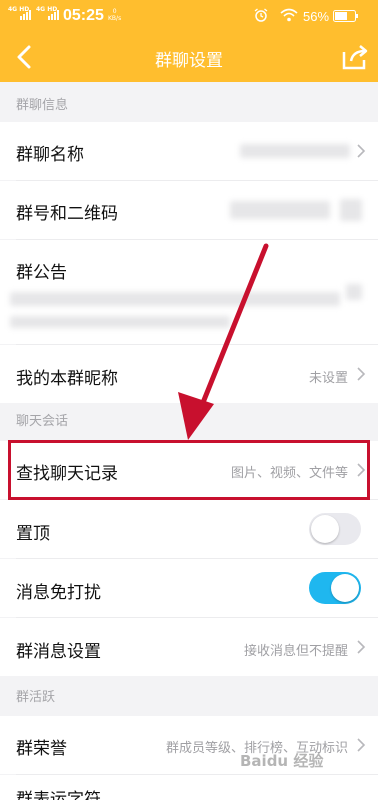 The image size is (378, 800). What do you see at coordinates (189, 588) in the screenshot?
I see `row-do-not-disturb: 消息免打扰` at bounding box center [189, 588].